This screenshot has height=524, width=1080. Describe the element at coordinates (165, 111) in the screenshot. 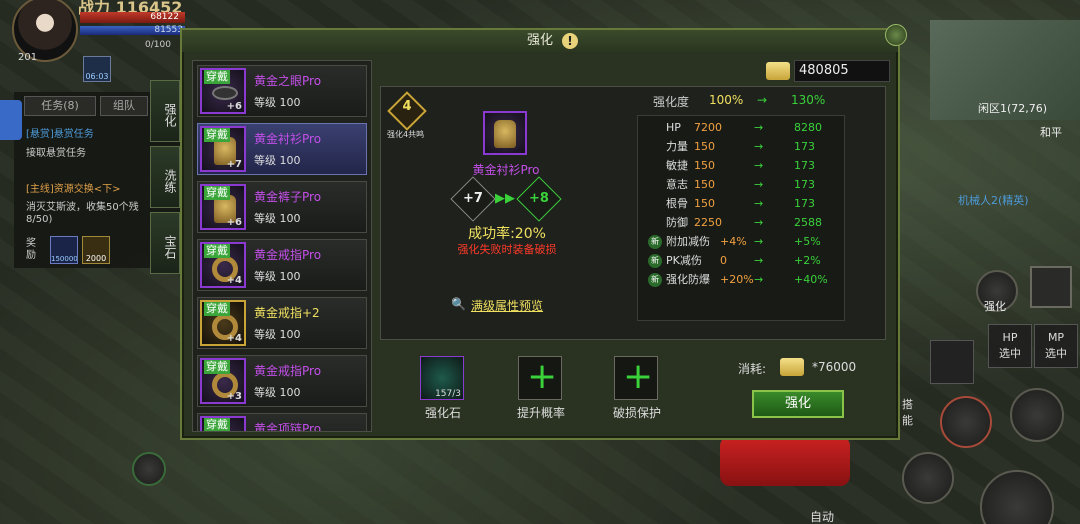

I see `tab-enhance: 强化` at that location.